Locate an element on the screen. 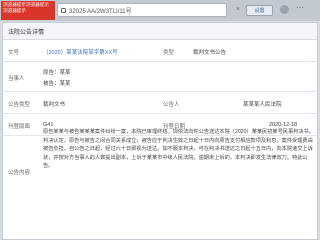 This screenshot has height=240, width=320. plaintiff-value: 原告：某某 is located at coordinates (57, 73).